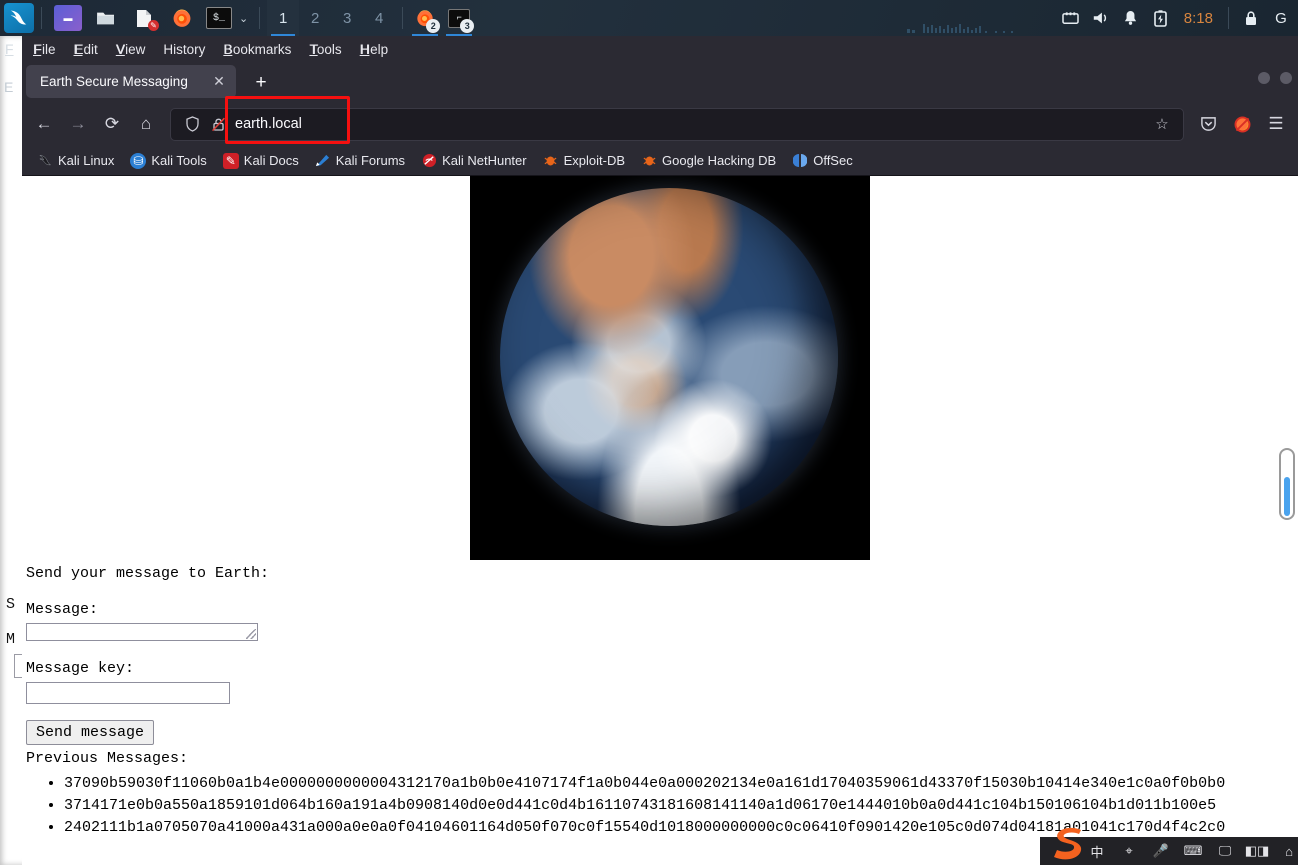 The image size is (1298, 865). What do you see at coordinates (90, 732) in the screenshot?
I see `send-message-button: Send message` at bounding box center [90, 732].